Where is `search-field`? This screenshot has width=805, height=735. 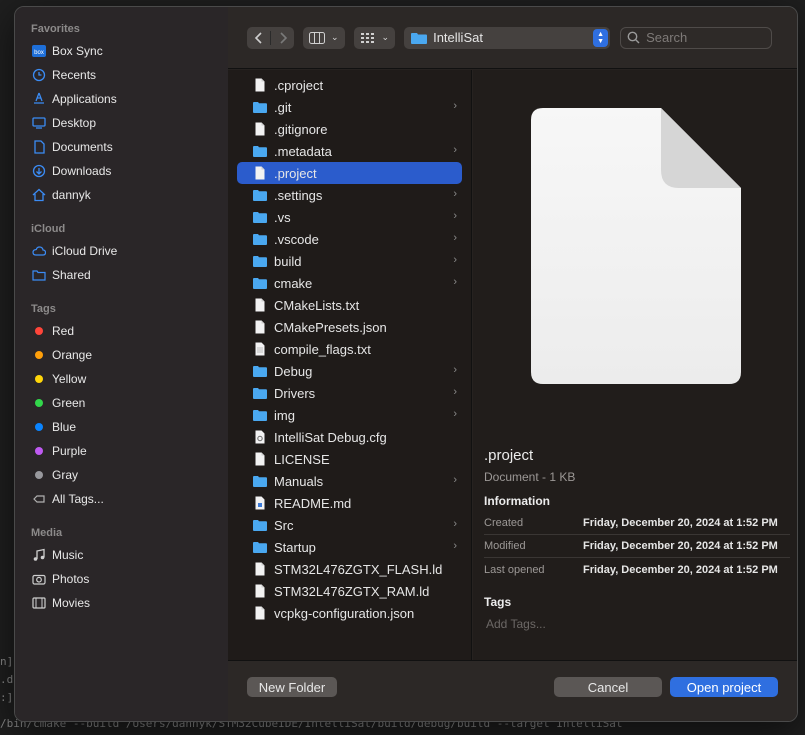
search-field is located at coordinates (696, 37).